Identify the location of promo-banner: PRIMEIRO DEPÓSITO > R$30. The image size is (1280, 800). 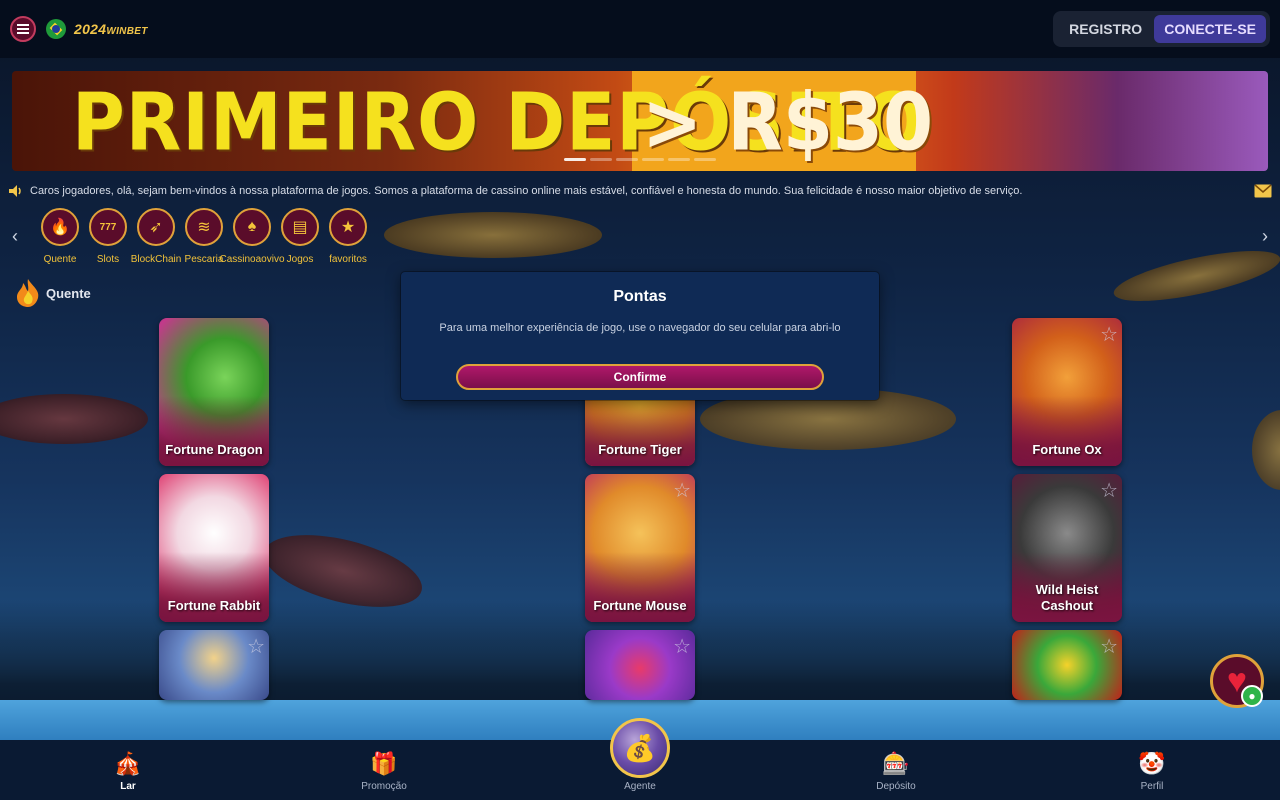
(640, 121).